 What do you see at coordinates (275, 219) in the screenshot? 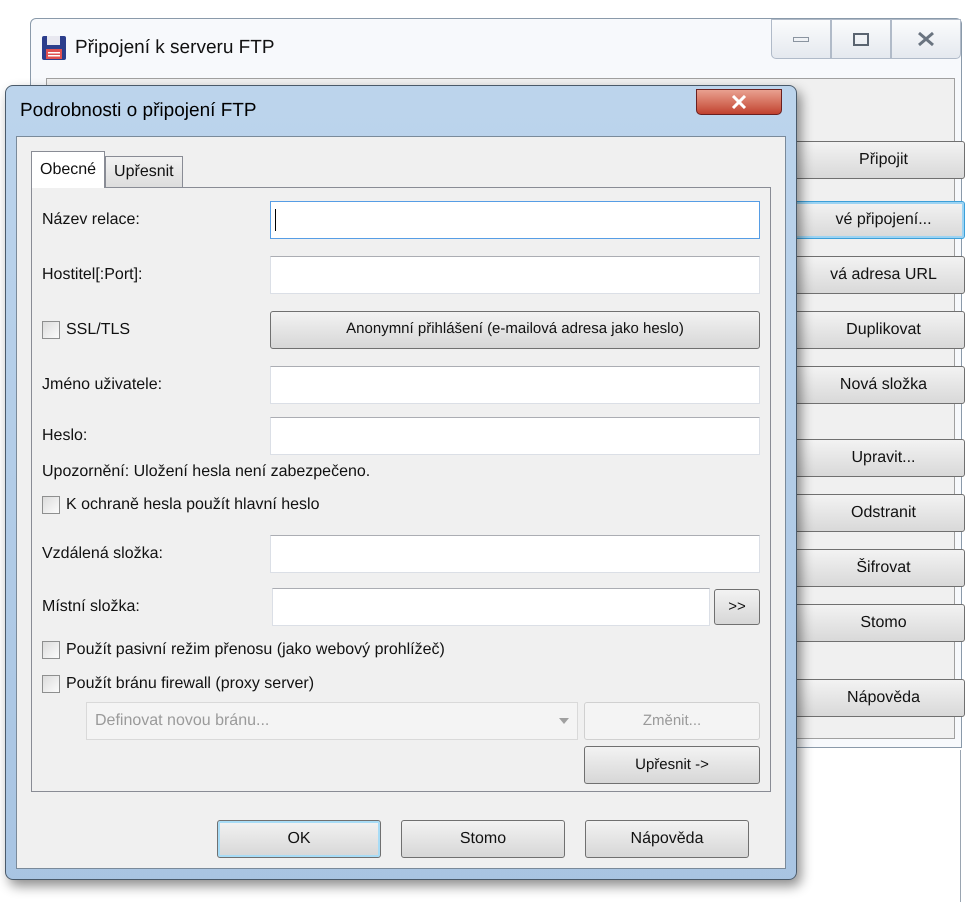
I see `text-caret` at bounding box center [275, 219].